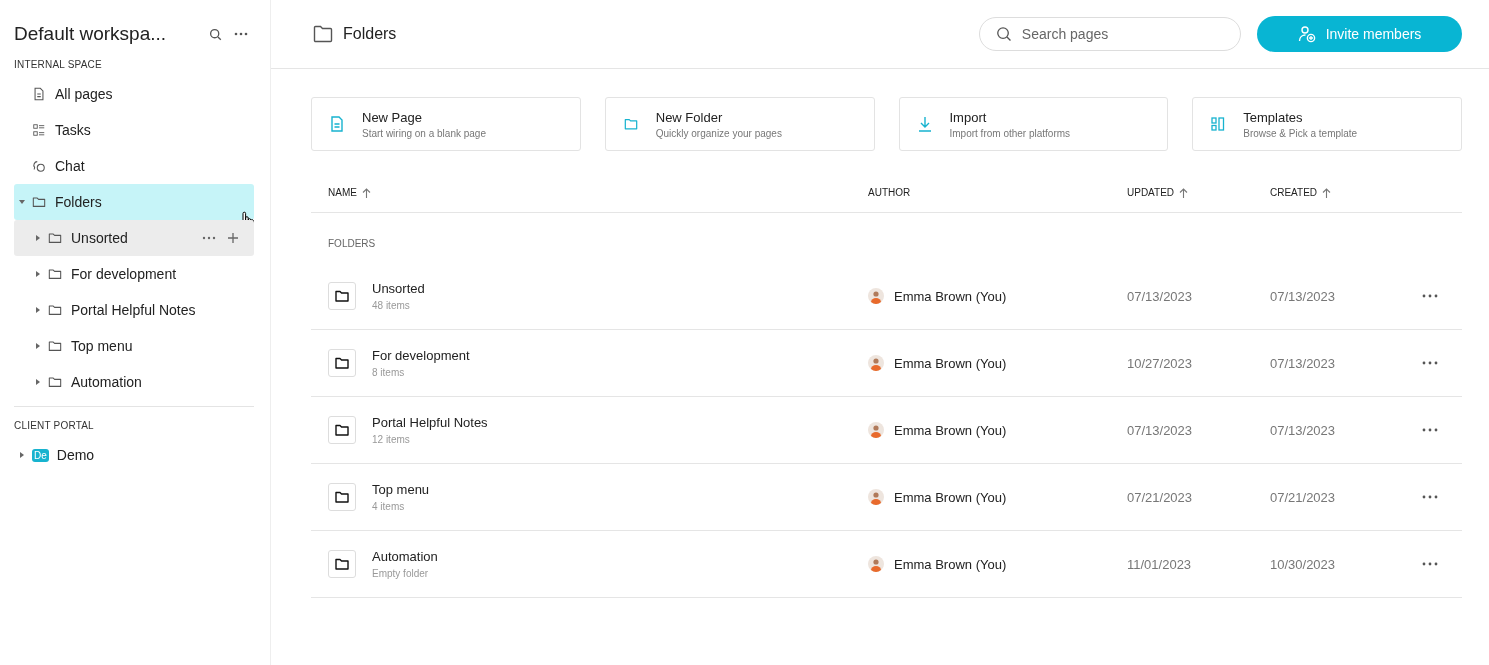 This screenshot has width=1489, height=665. Describe the element at coordinates (1327, 124) in the screenshot. I see `action-card: Templates Browse & Pick a template` at that location.